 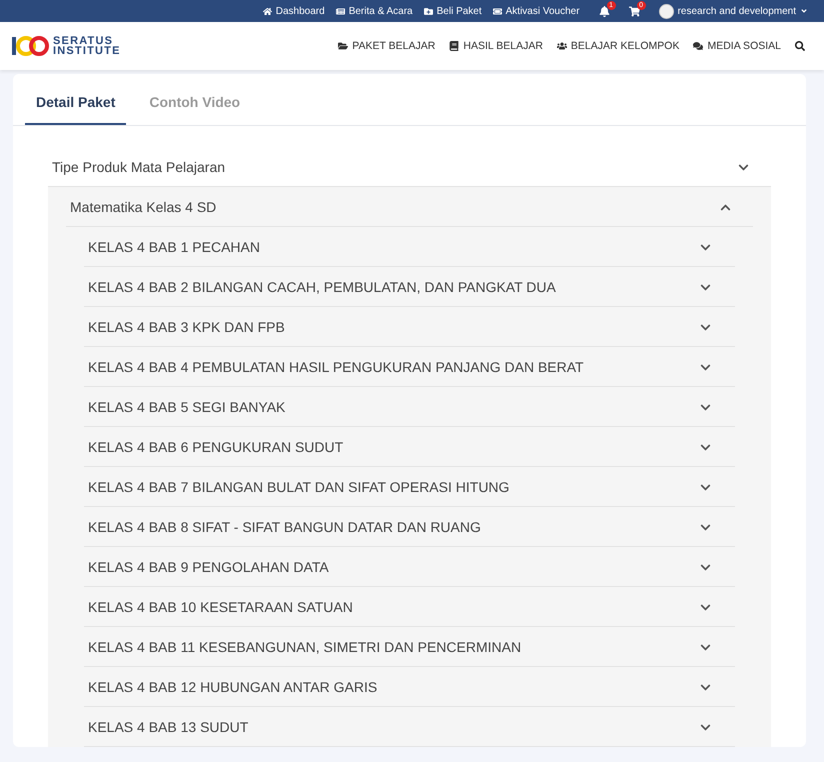 I want to click on chapter-row: KELAS 4 BAB 7 BILANGAN BULAT DAN SIFAT OPERASI HITUNG, so click(x=409, y=487).